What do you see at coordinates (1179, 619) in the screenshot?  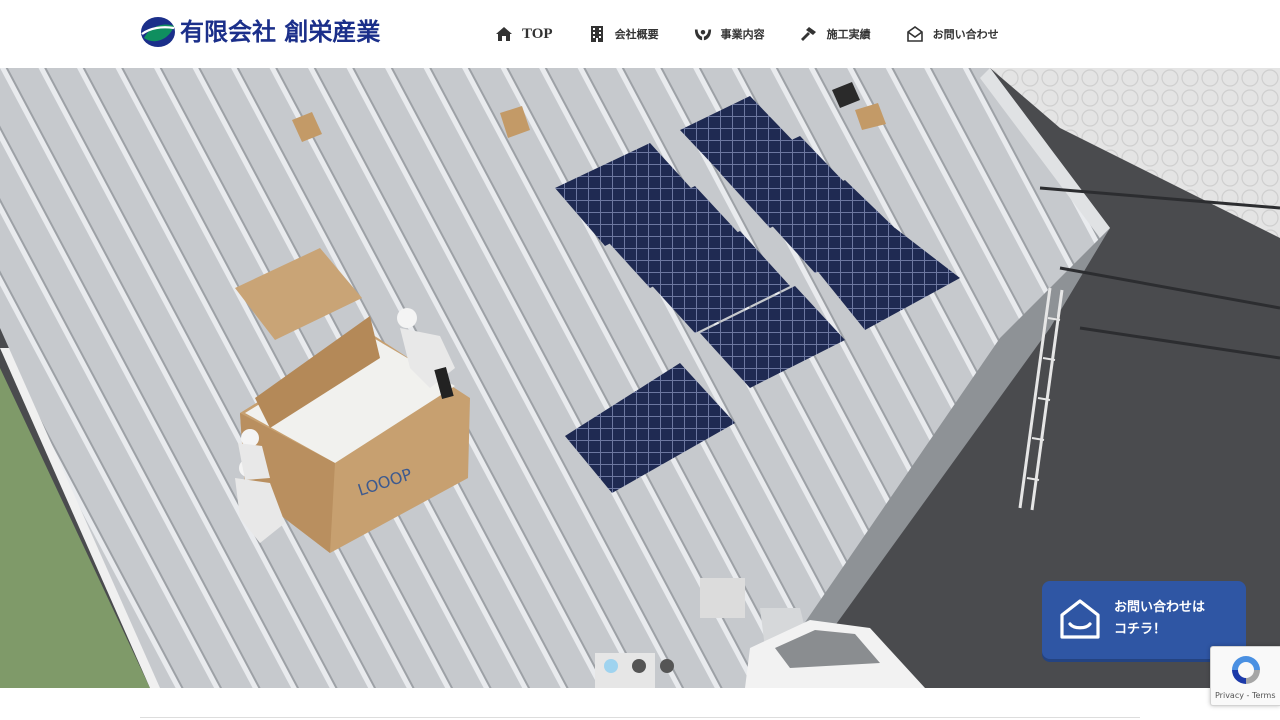 I see `cta-text: お問い合わせは コチラ！` at bounding box center [1179, 619].